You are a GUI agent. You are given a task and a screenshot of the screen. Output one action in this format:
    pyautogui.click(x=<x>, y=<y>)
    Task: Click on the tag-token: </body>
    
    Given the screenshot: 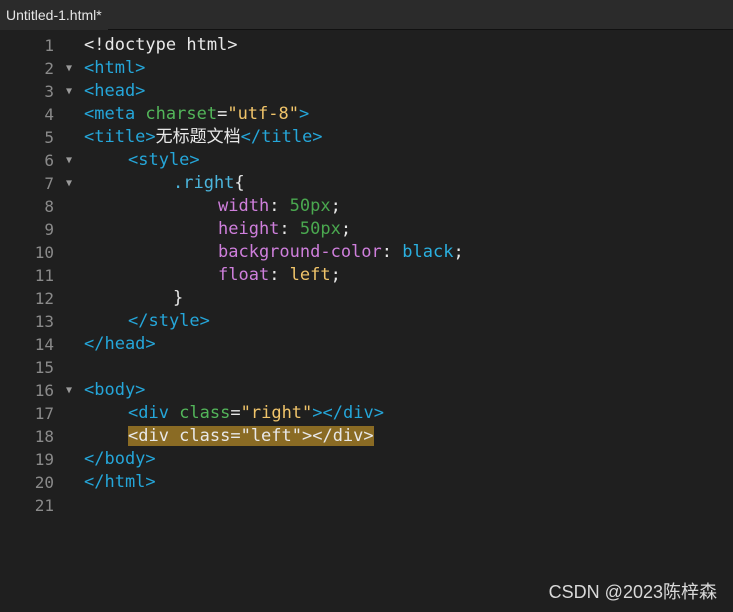 What is the action you would take?
    pyautogui.click(x=120, y=459)
    